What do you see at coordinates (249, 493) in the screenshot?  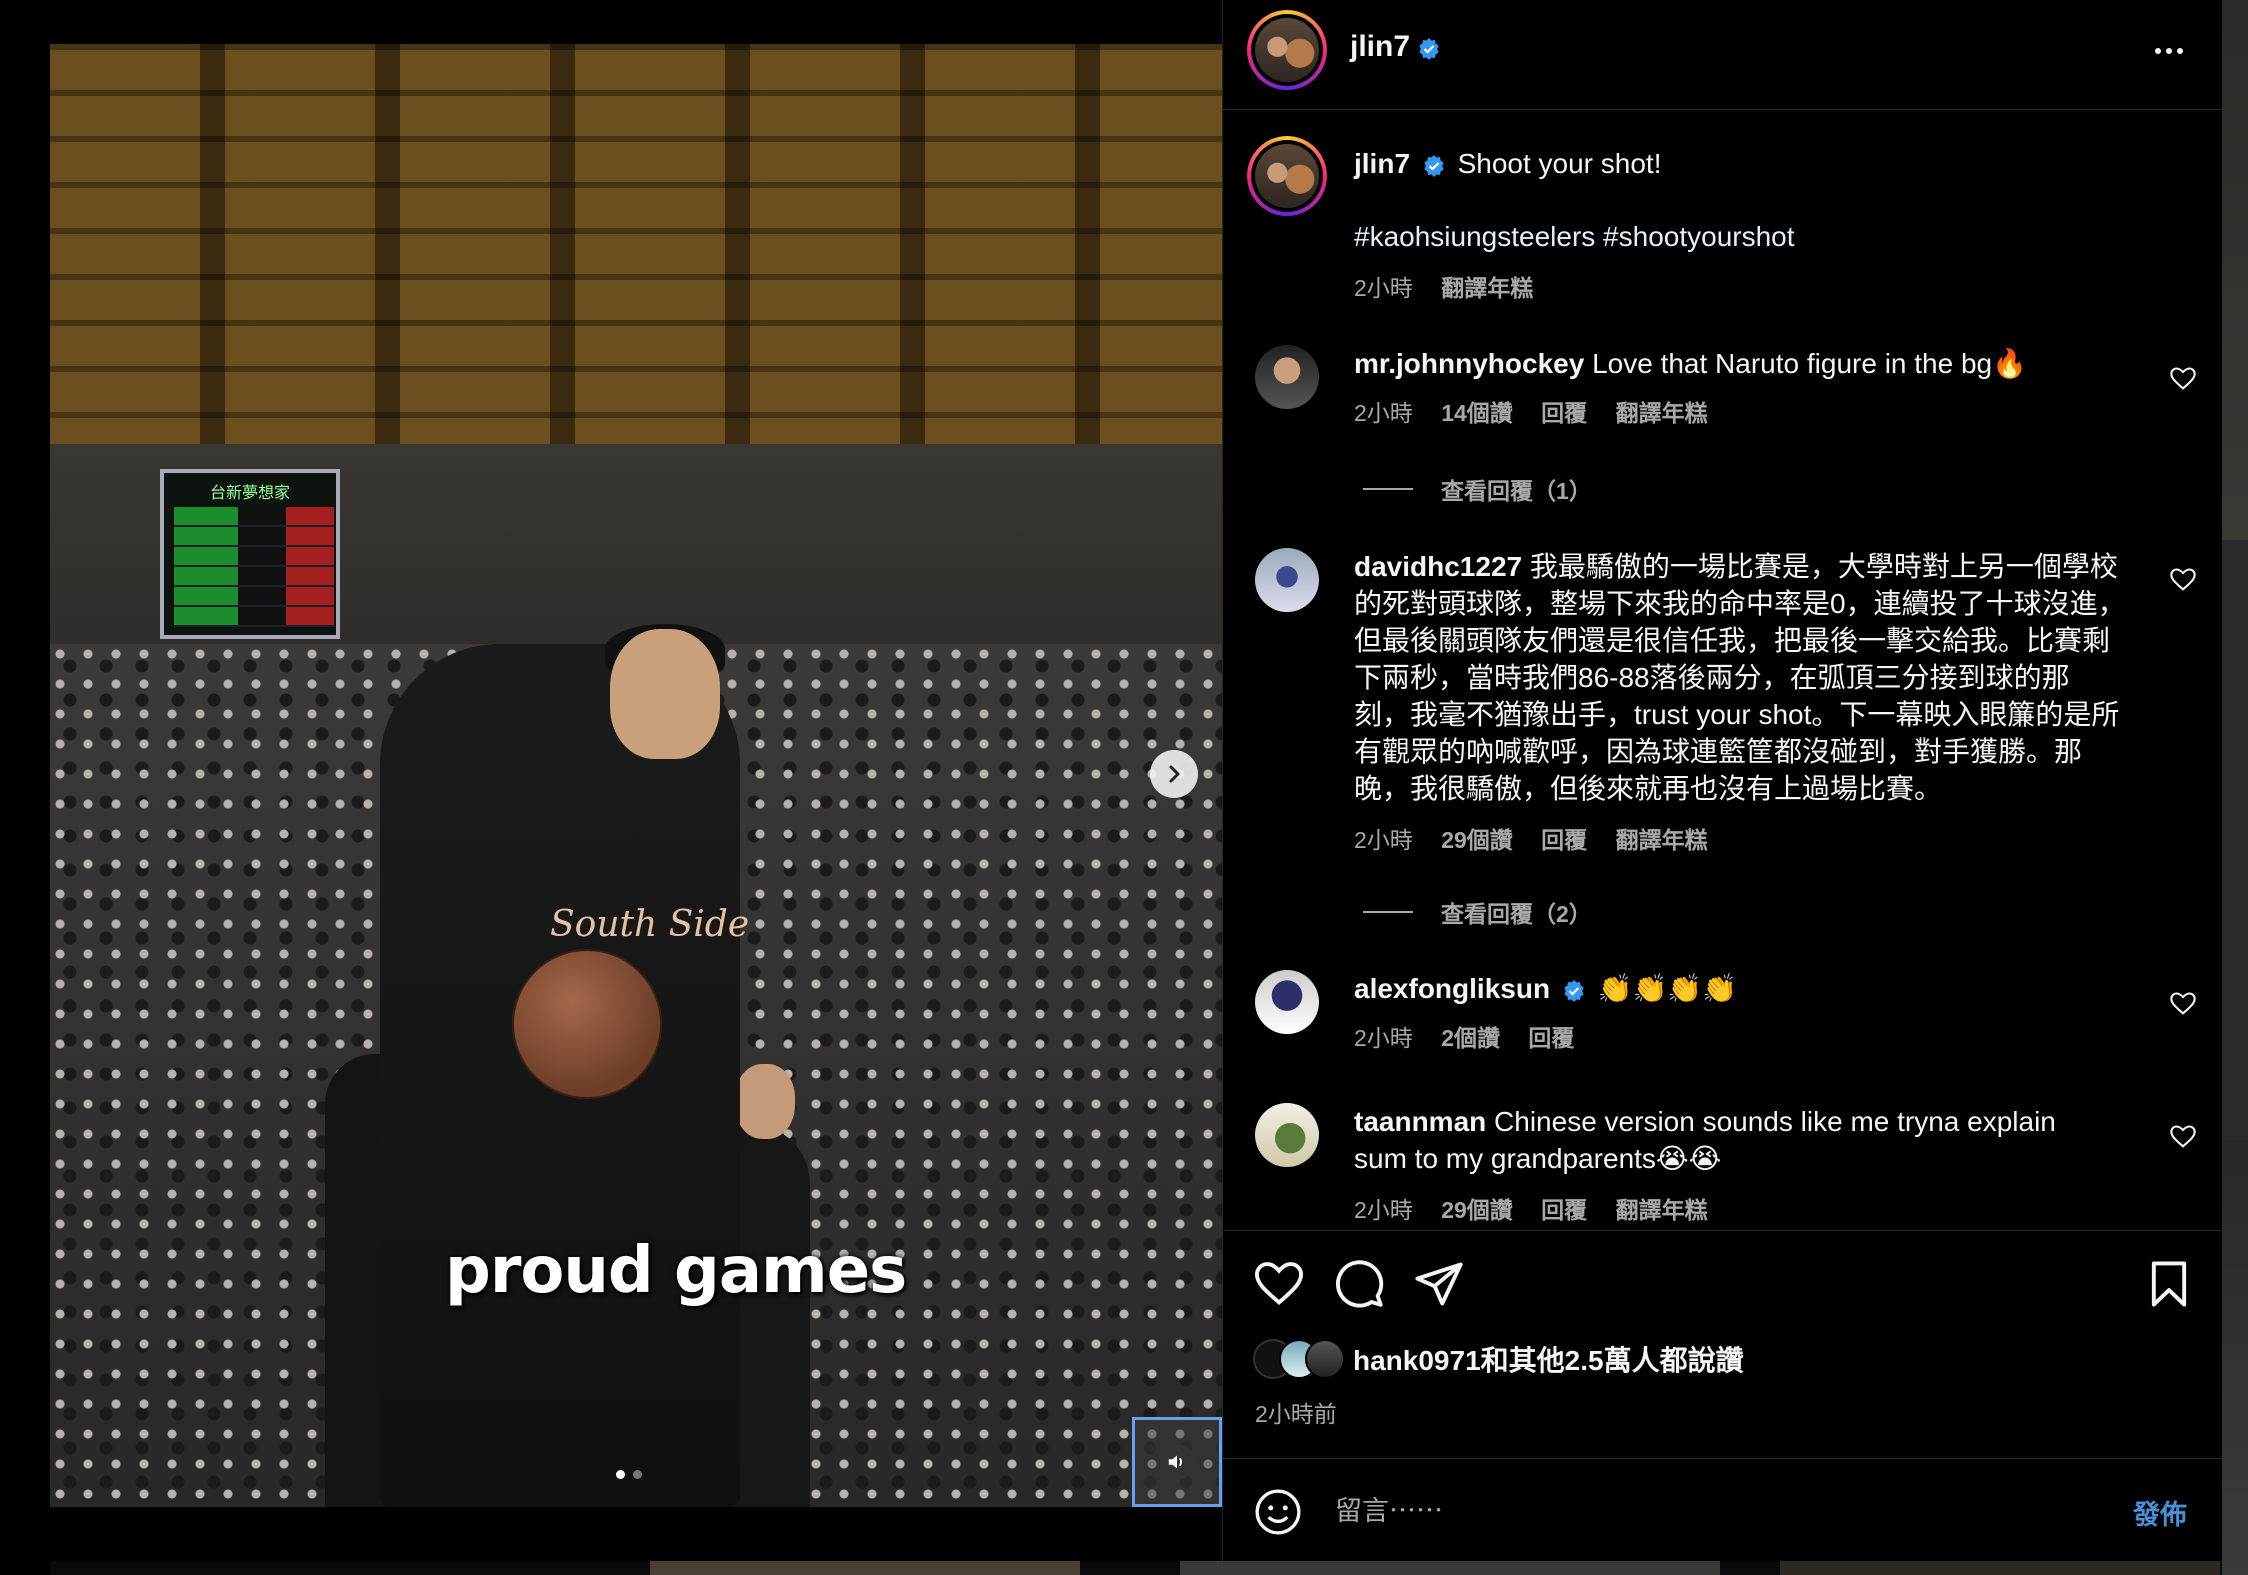 I see `scoreboard-title: 台新夢想家` at bounding box center [249, 493].